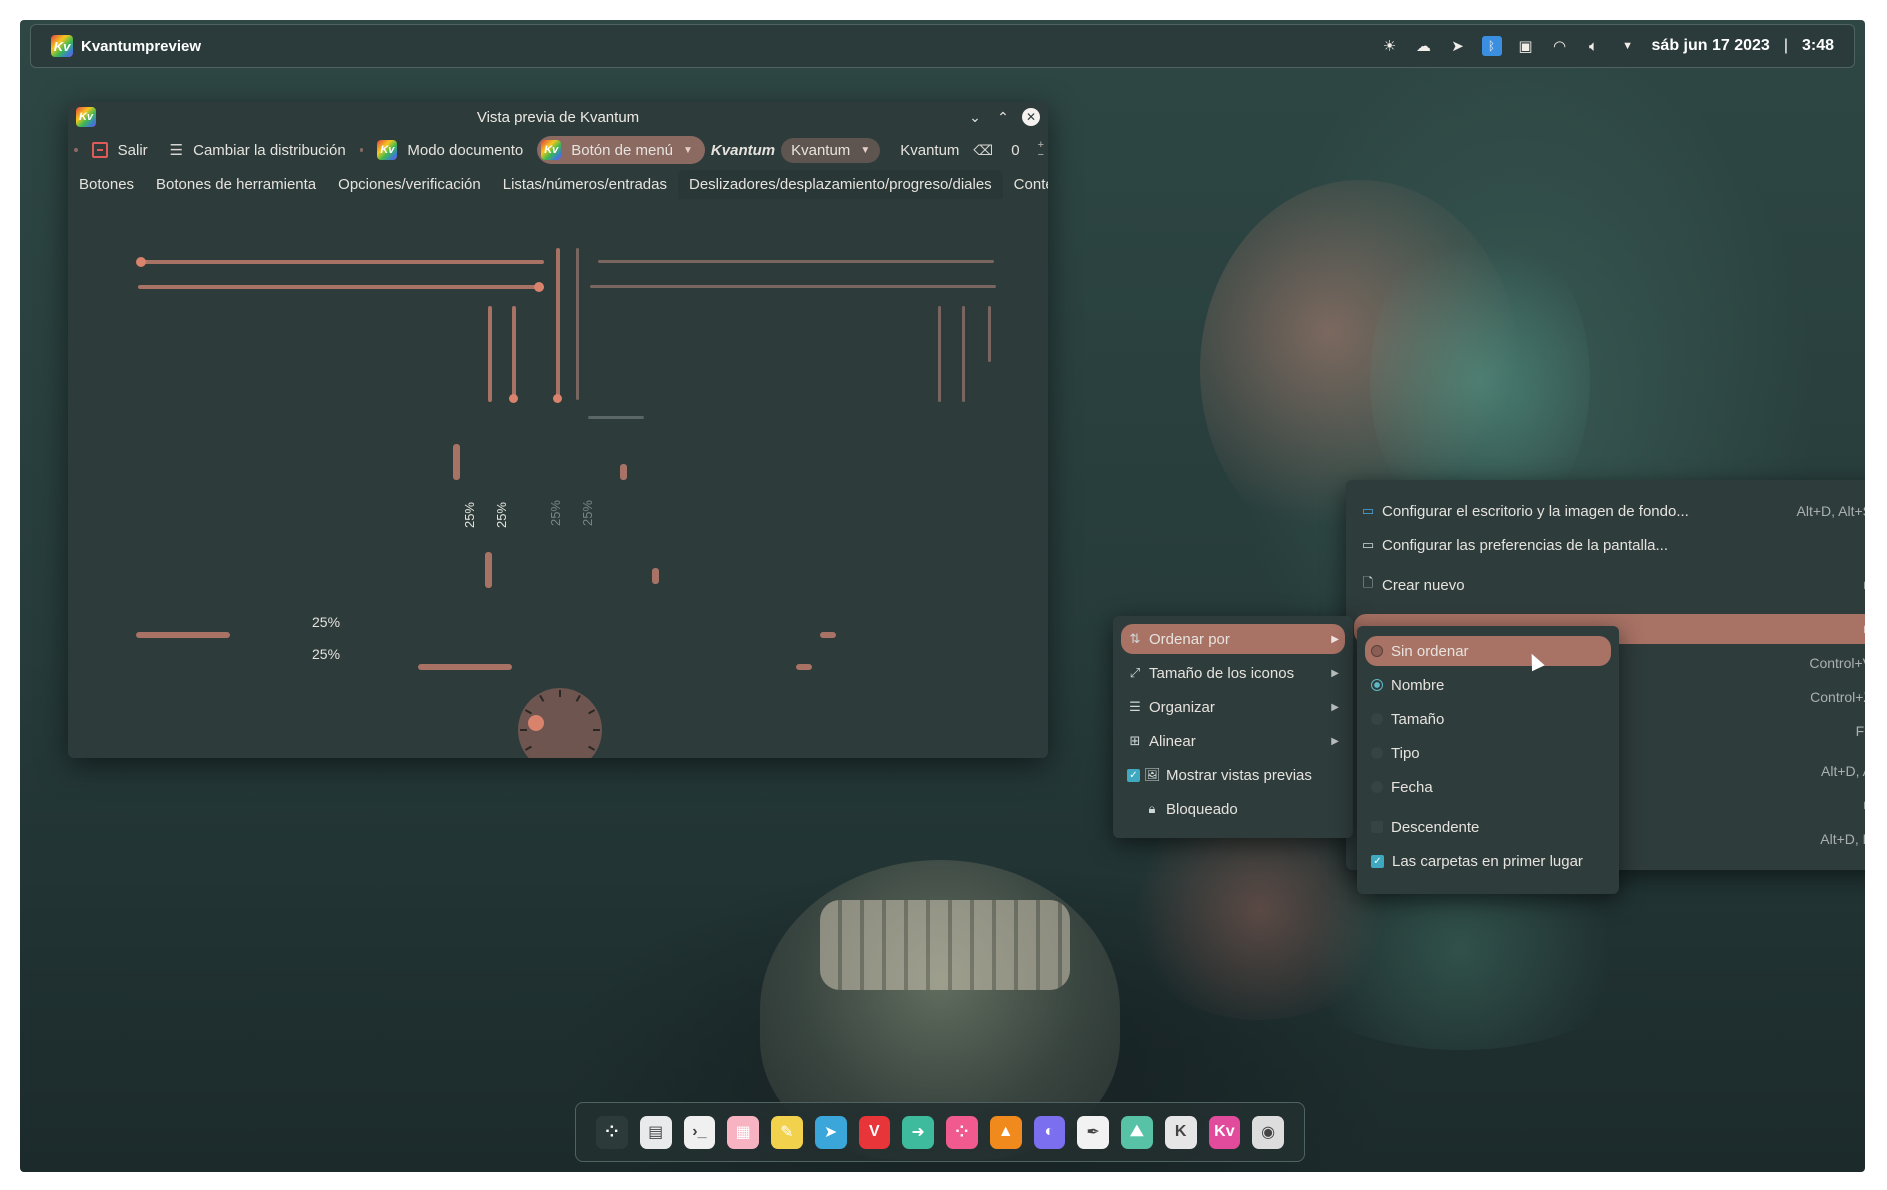 This screenshot has height=1190, width=1887. Describe the element at coordinates (141, 46) in the screenshot. I see `active-app-name: Kvantumpreview` at that location.